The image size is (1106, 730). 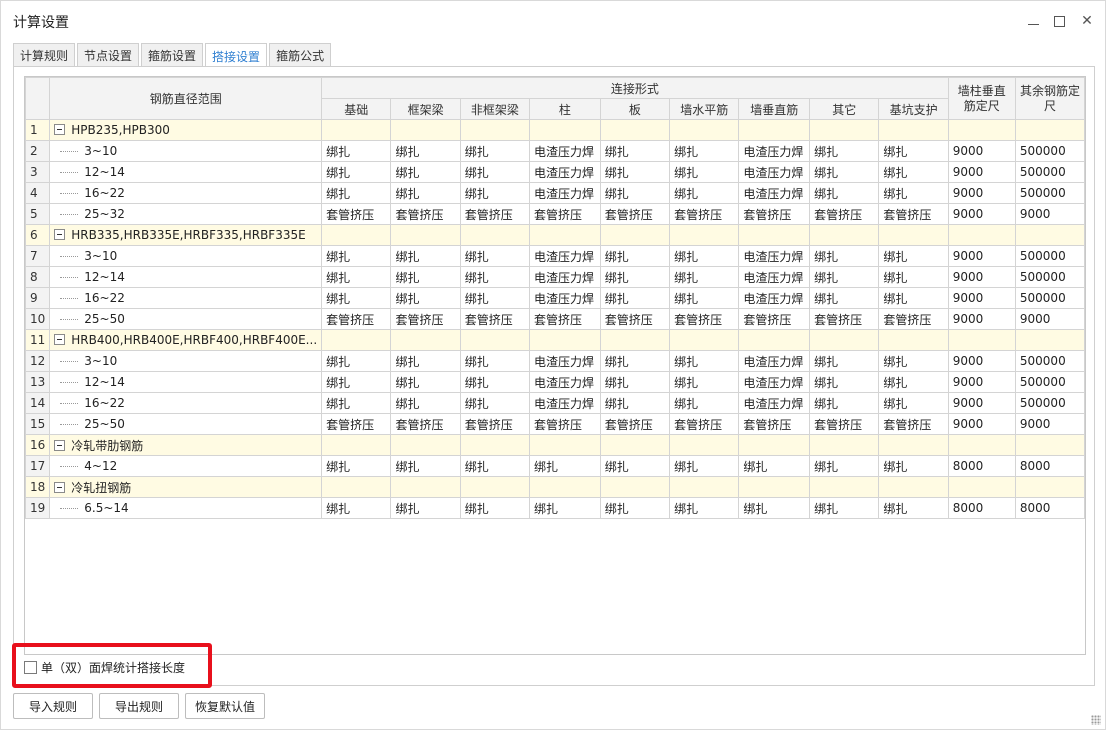 I want to click on tab-stirrup-settings: 箍筋设置, so click(x=172, y=55).